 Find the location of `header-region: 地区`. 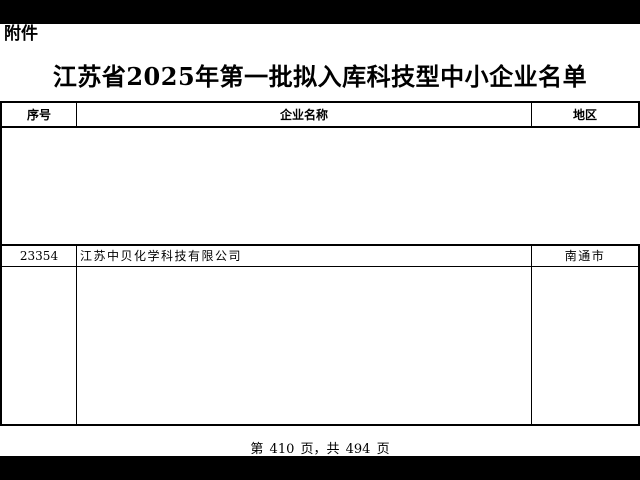

header-region: 地区 is located at coordinates (584, 115).